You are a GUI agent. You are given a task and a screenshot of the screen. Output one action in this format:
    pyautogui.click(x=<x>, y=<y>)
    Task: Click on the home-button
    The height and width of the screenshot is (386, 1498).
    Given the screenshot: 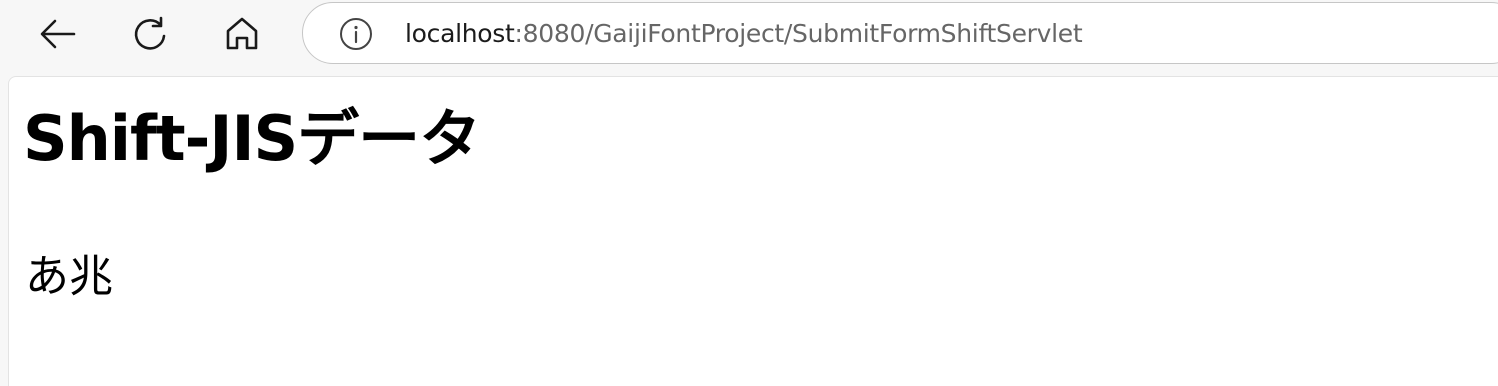 What is the action you would take?
    pyautogui.click(x=242, y=34)
    